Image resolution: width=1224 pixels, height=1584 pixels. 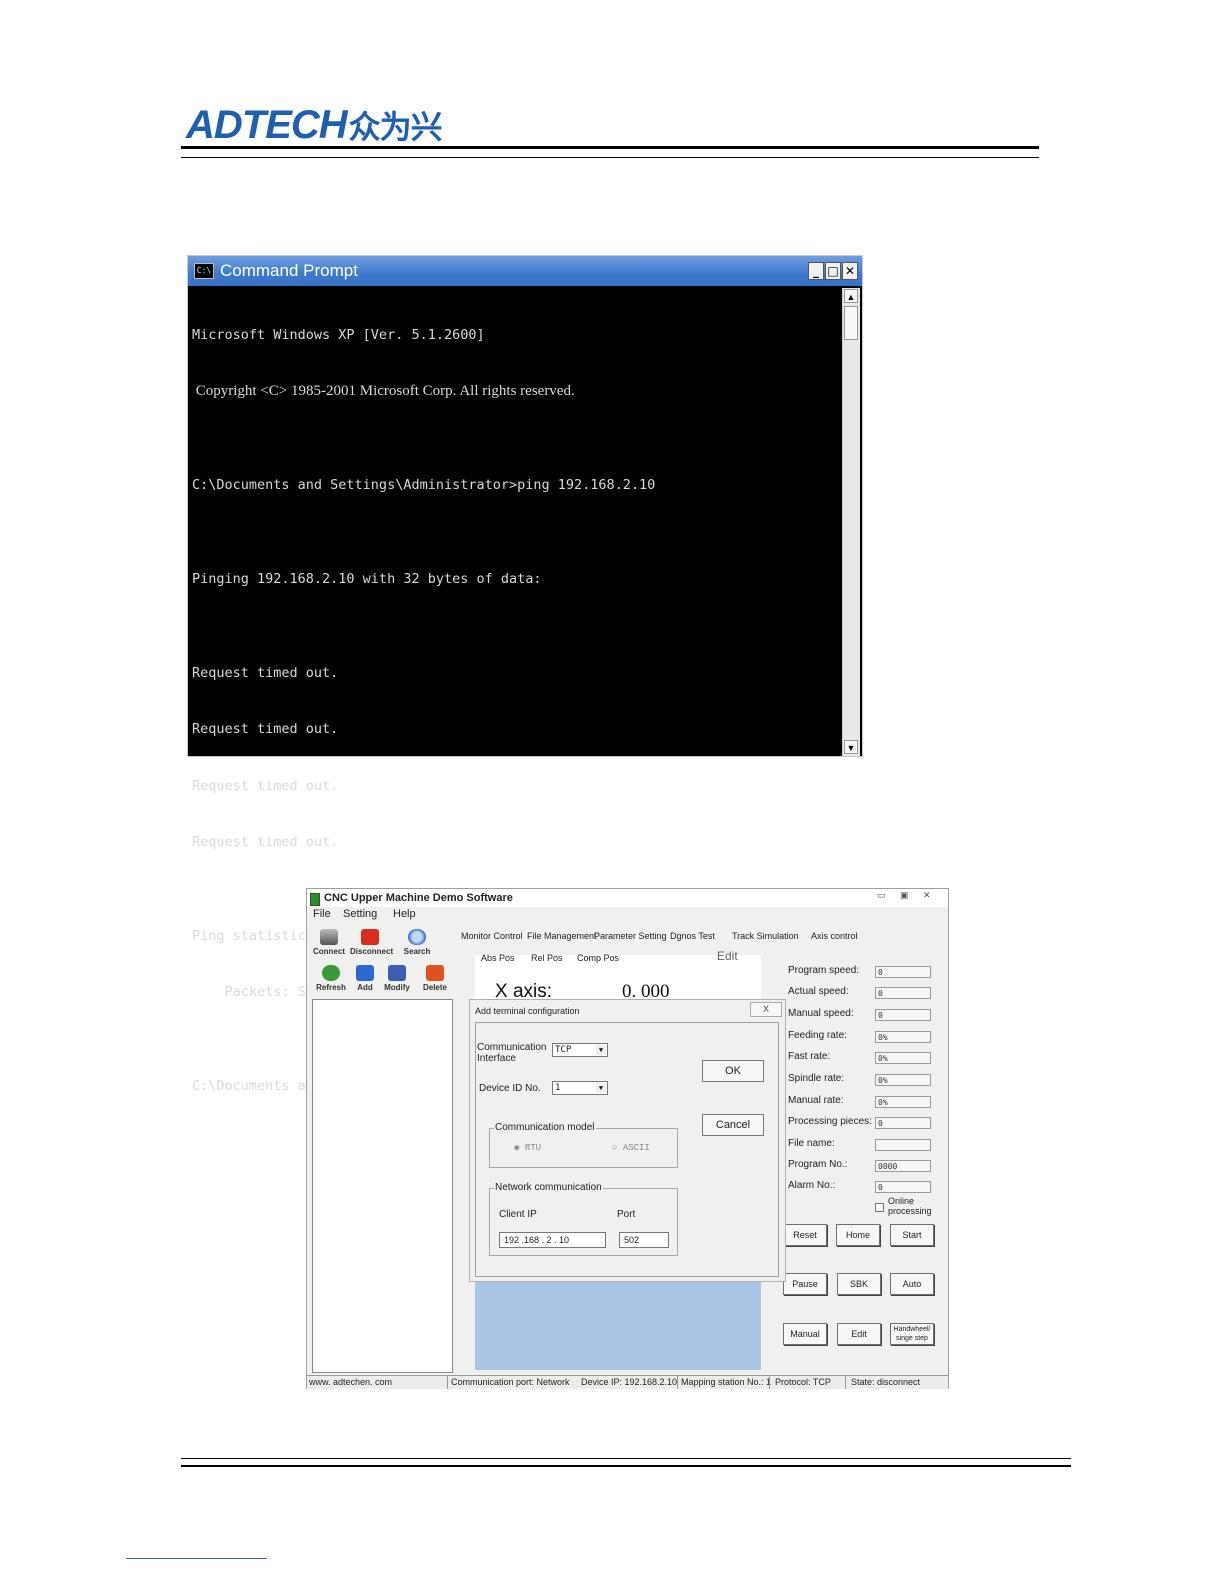 I want to click on manual-button: Manual, so click(x=805, y=1334).